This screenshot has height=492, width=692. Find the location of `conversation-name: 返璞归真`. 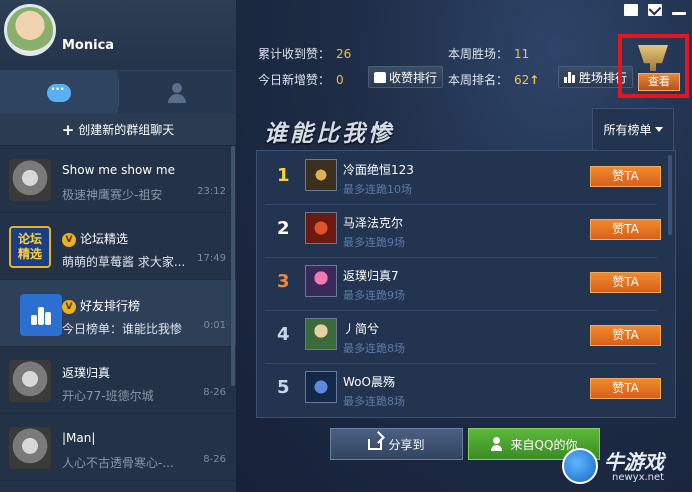

conversation-name: 返璞归真 is located at coordinates (86, 373).